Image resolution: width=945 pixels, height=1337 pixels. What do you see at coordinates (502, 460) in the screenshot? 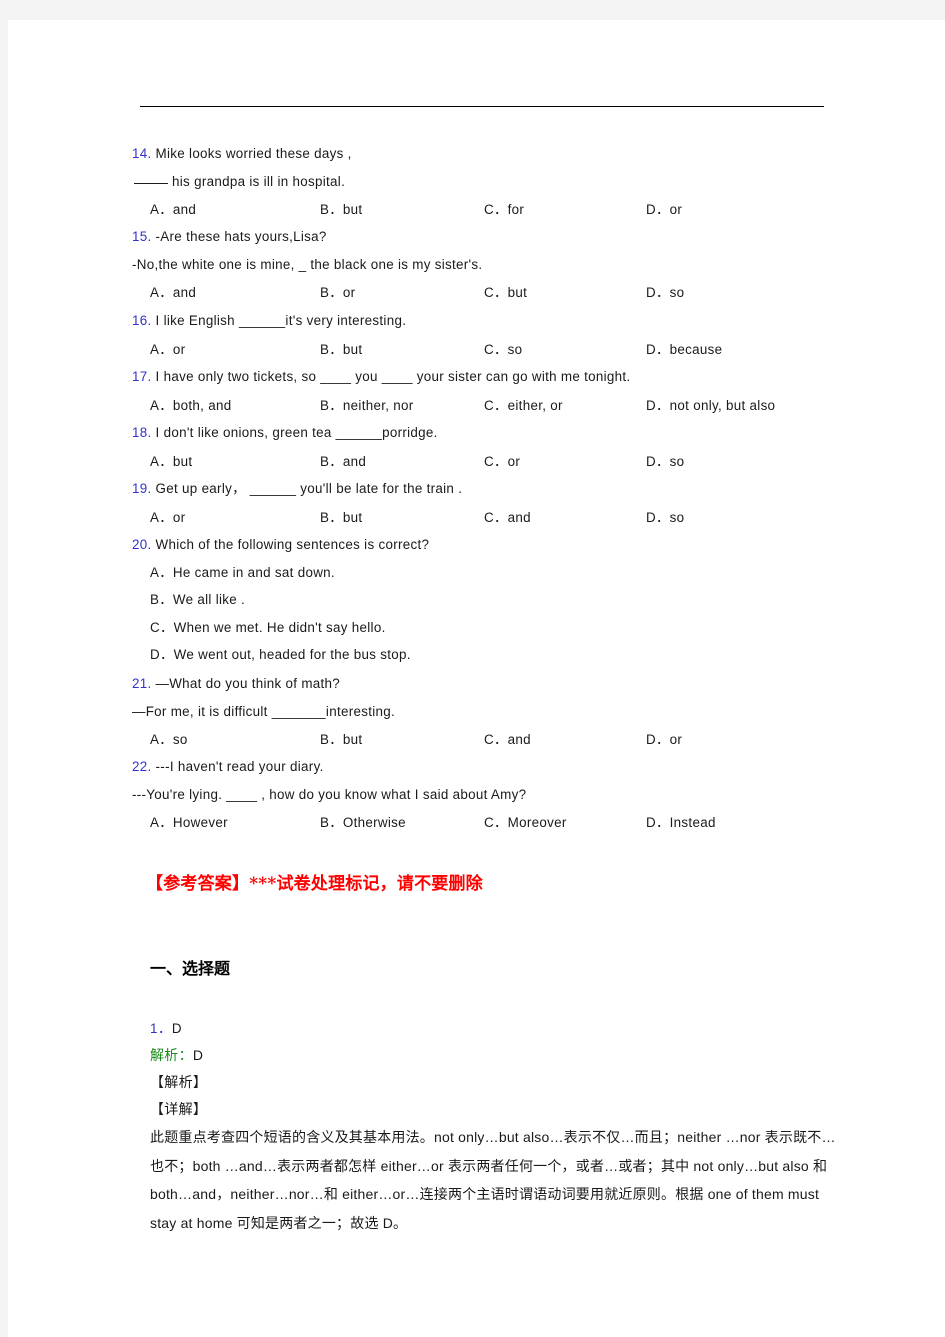
I see `option-c: C．or` at bounding box center [502, 460].